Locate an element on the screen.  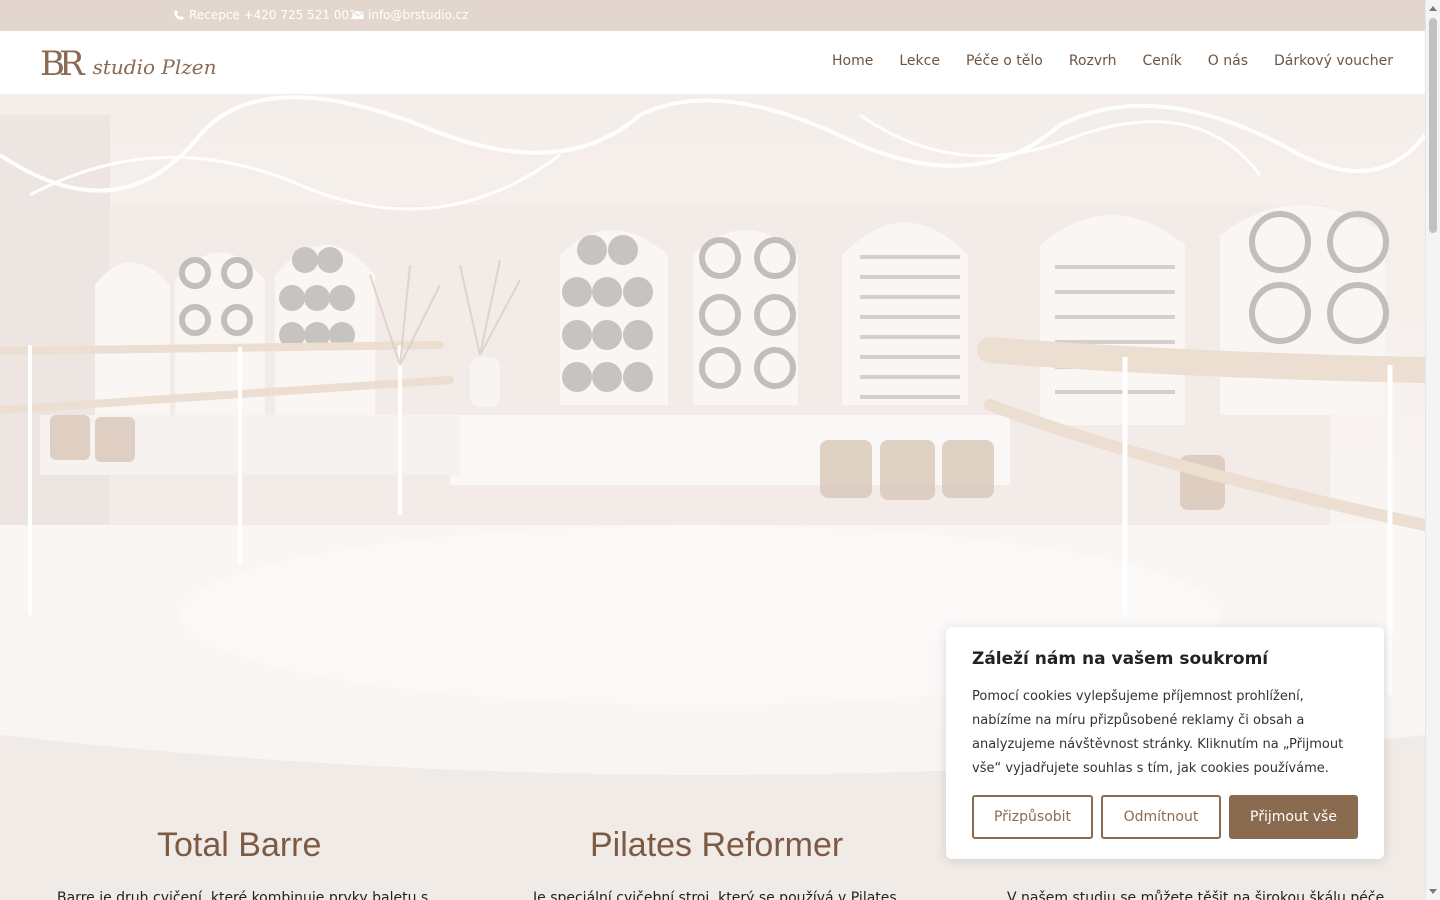
page-scrollbar is located at coordinates (1432, 450).